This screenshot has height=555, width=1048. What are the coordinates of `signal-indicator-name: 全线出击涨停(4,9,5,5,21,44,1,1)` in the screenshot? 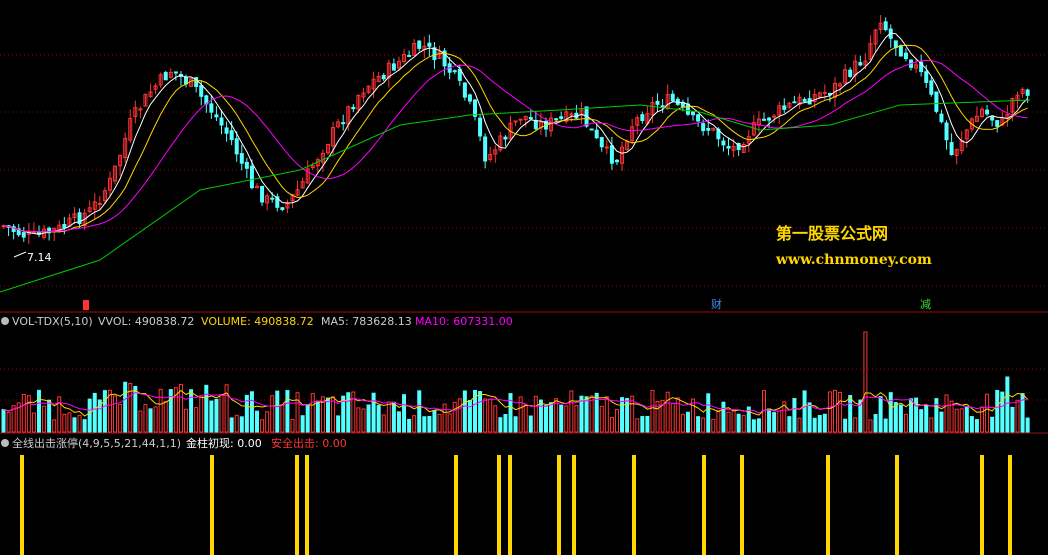 It's located at (96, 443).